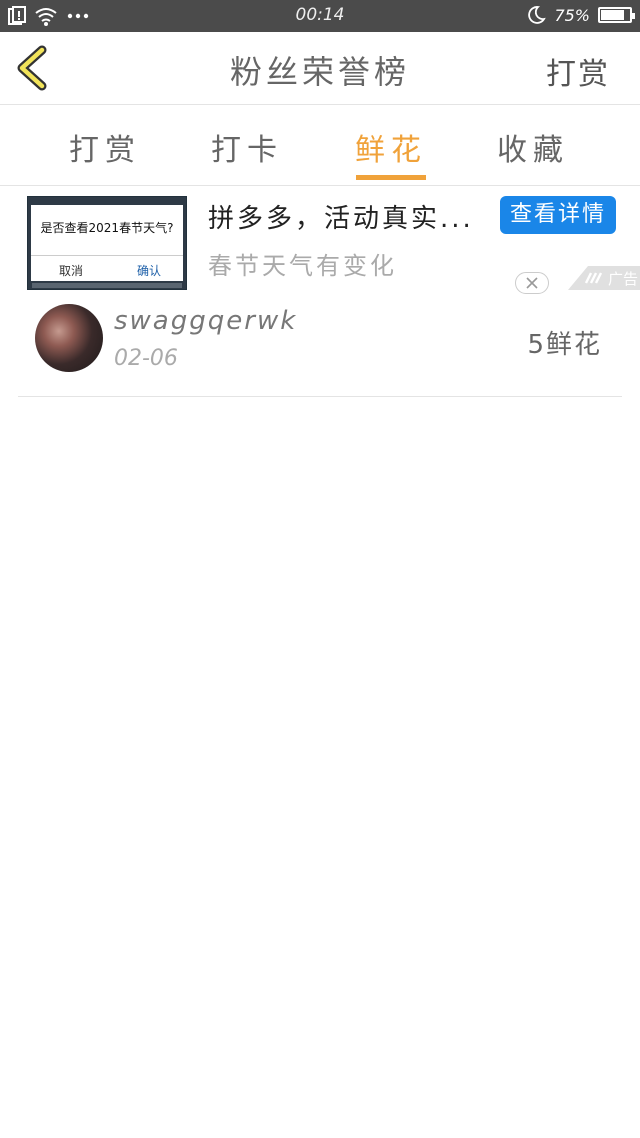 The width and height of the screenshot is (640, 1138). Describe the element at coordinates (572, 15) in the screenshot. I see `battery-percent: 75%` at that location.